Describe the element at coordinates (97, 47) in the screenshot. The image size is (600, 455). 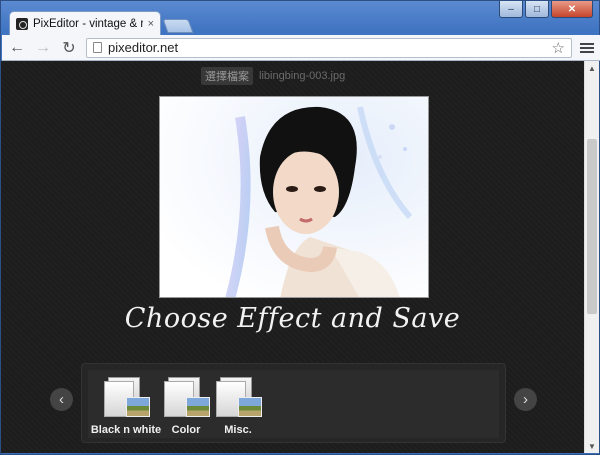
I see `page-icon` at that location.